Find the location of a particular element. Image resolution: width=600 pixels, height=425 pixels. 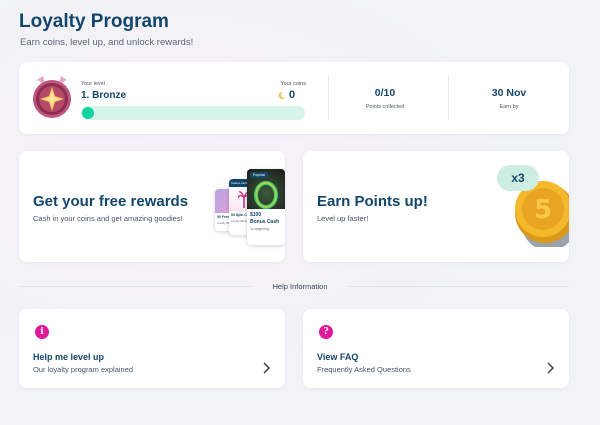

bonus-label: Bonus Cash is located at coordinates (265, 222).